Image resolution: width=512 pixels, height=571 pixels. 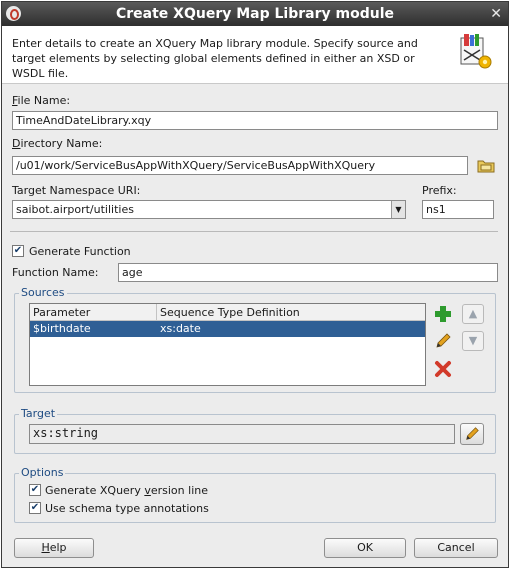 I want to click on schema-annotations-checkbox: ✔, so click(x=35, y=508).